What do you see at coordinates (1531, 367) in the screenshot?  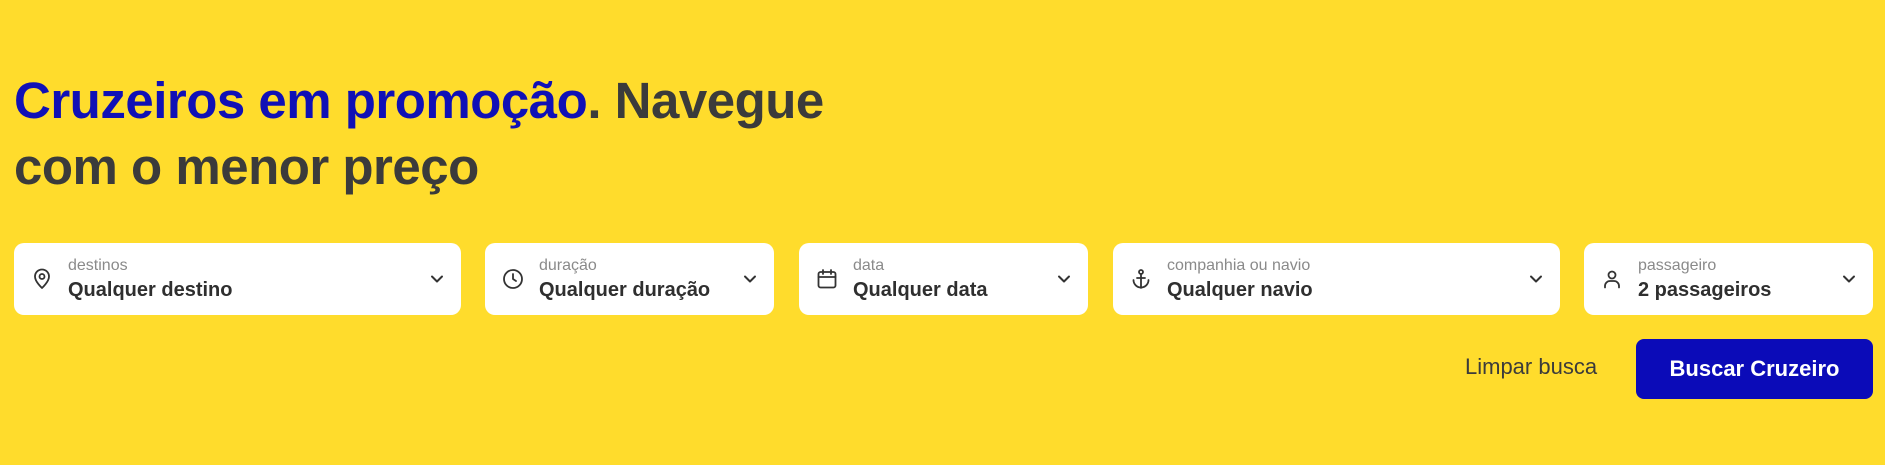 I see `clear-search-link: Limpar busca` at bounding box center [1531, 367].